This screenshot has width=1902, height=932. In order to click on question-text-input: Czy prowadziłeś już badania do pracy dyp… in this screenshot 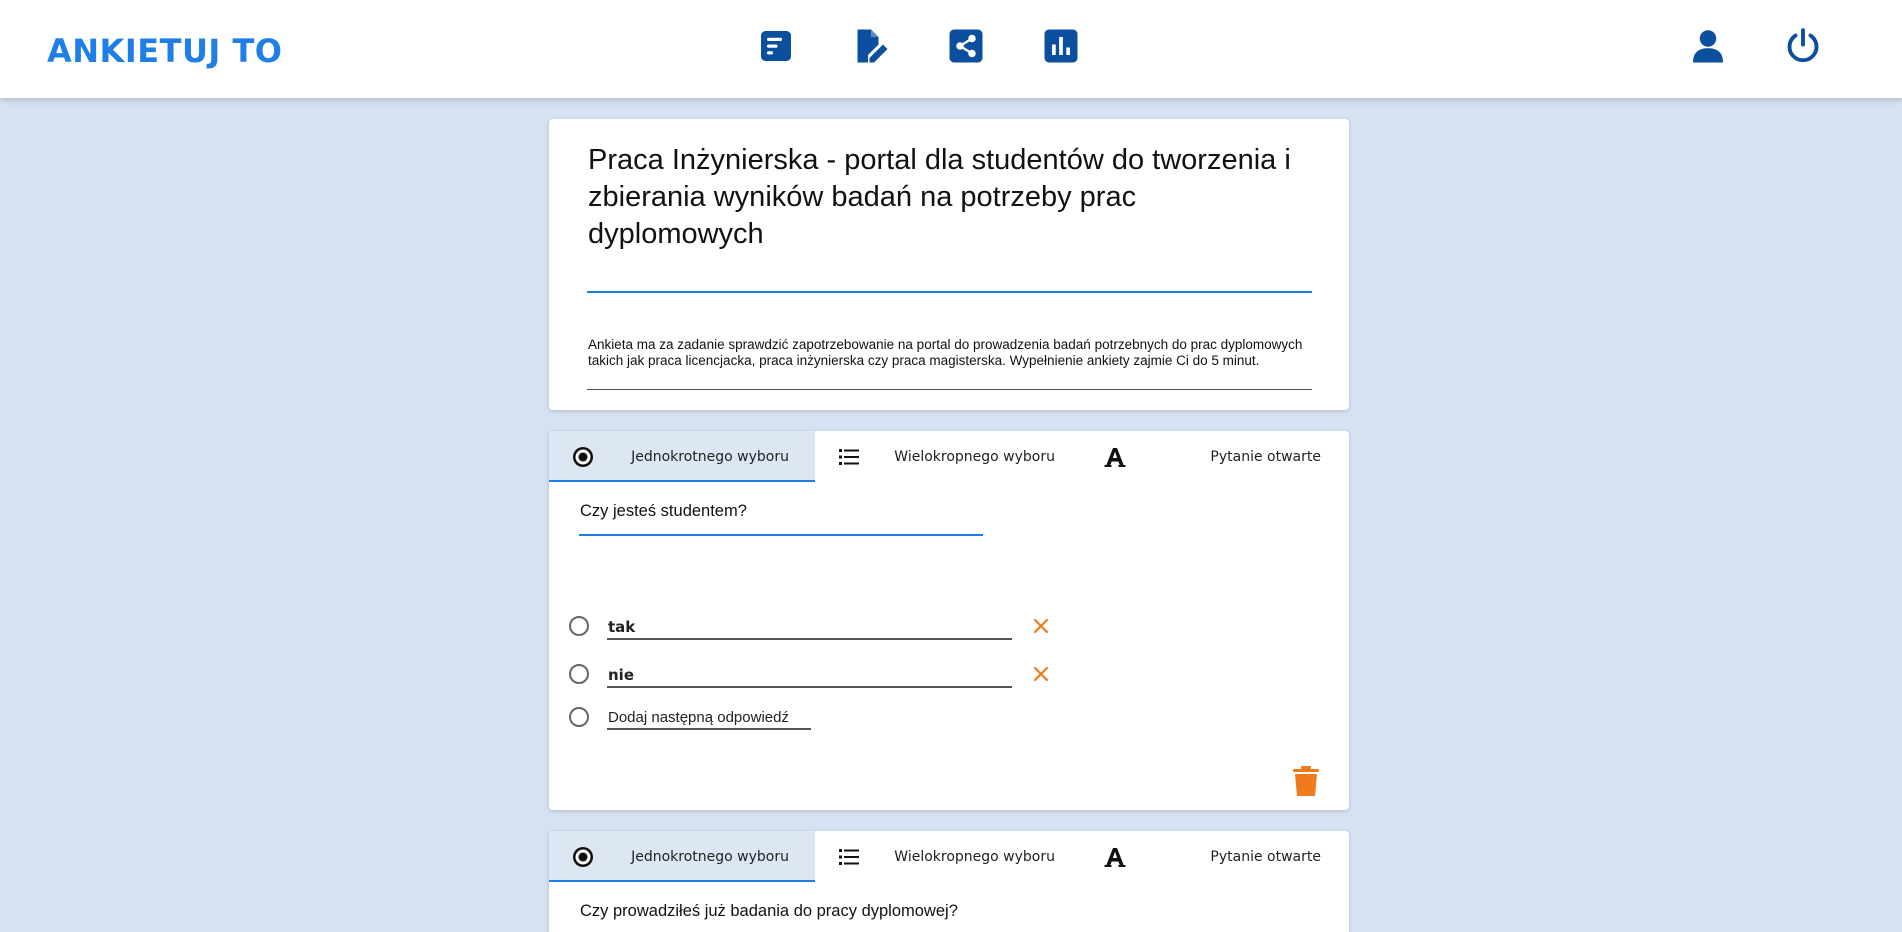, I will do `click(769, 911)`.